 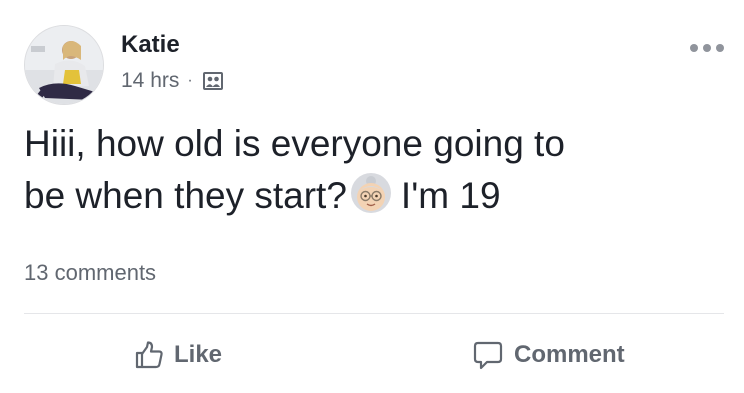 I want to click on like-button: Like, so click(x=178, y=355).